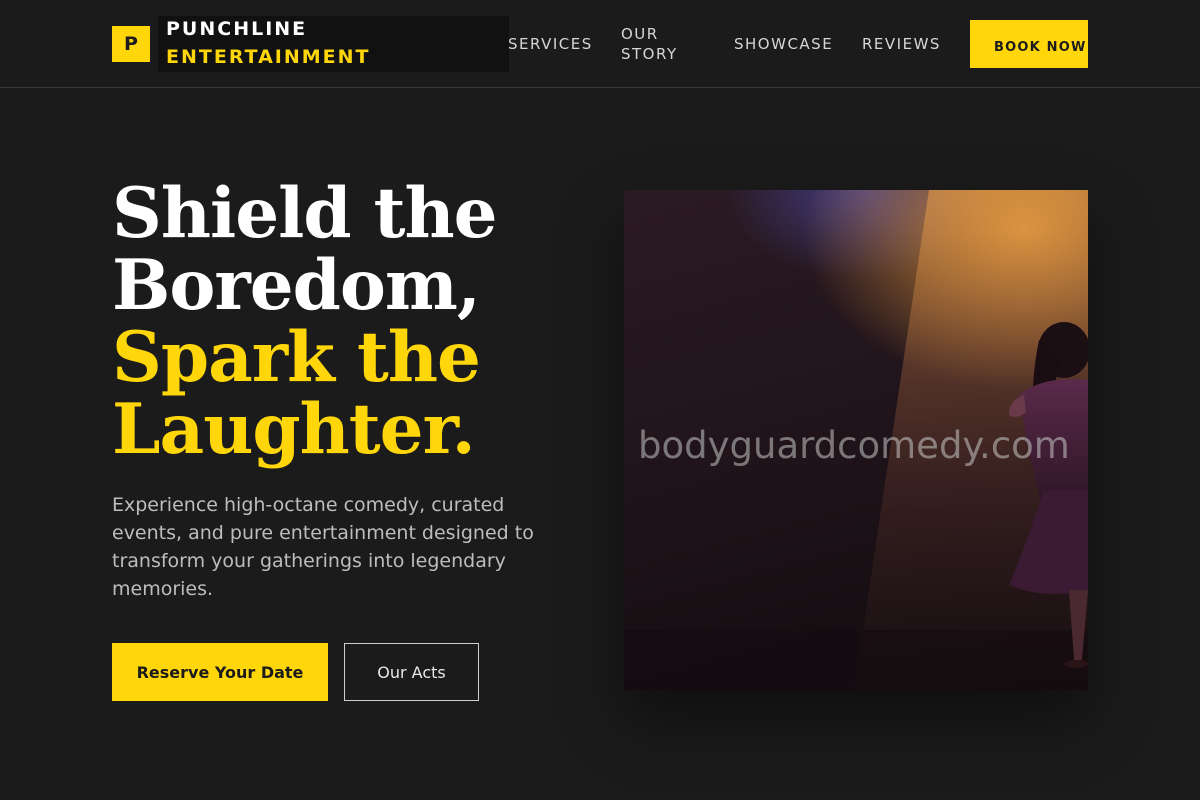 The width and height of the screenshot is (1200, 800). Describe the element at coordinates (901, 44) in the screenshot. I see `nav-link-reviews: REVIEWS` at that location.